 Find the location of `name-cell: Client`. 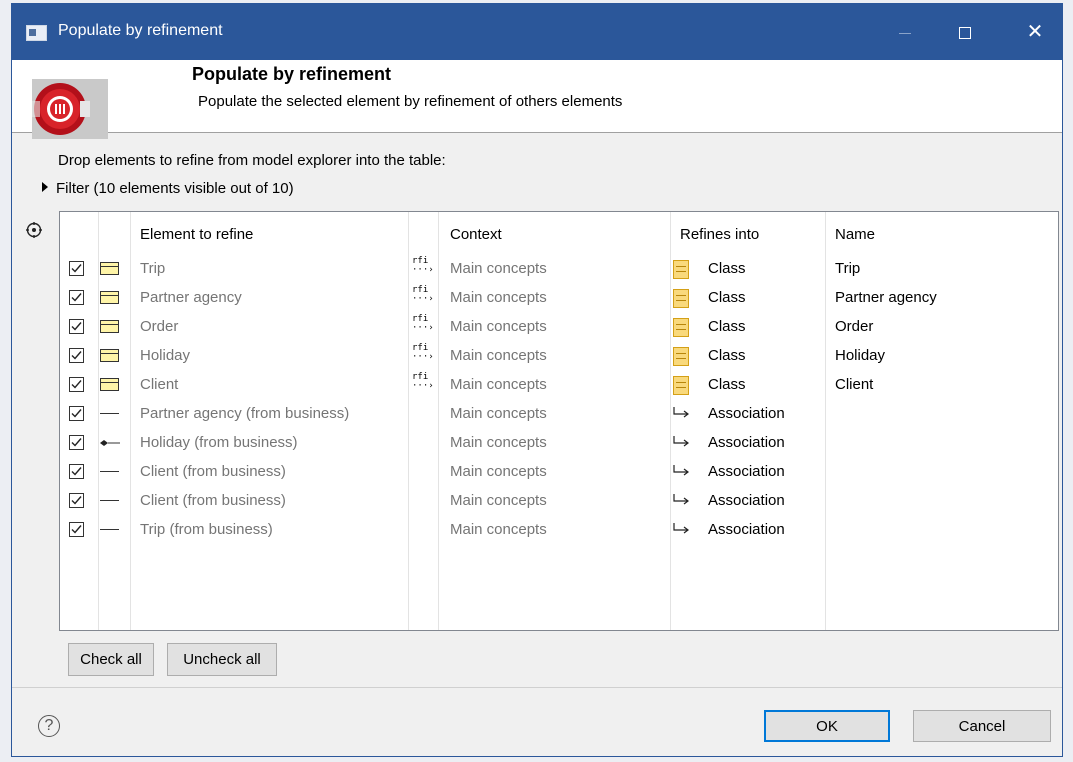

name-cell: Client is located at coordinates (854, 384).